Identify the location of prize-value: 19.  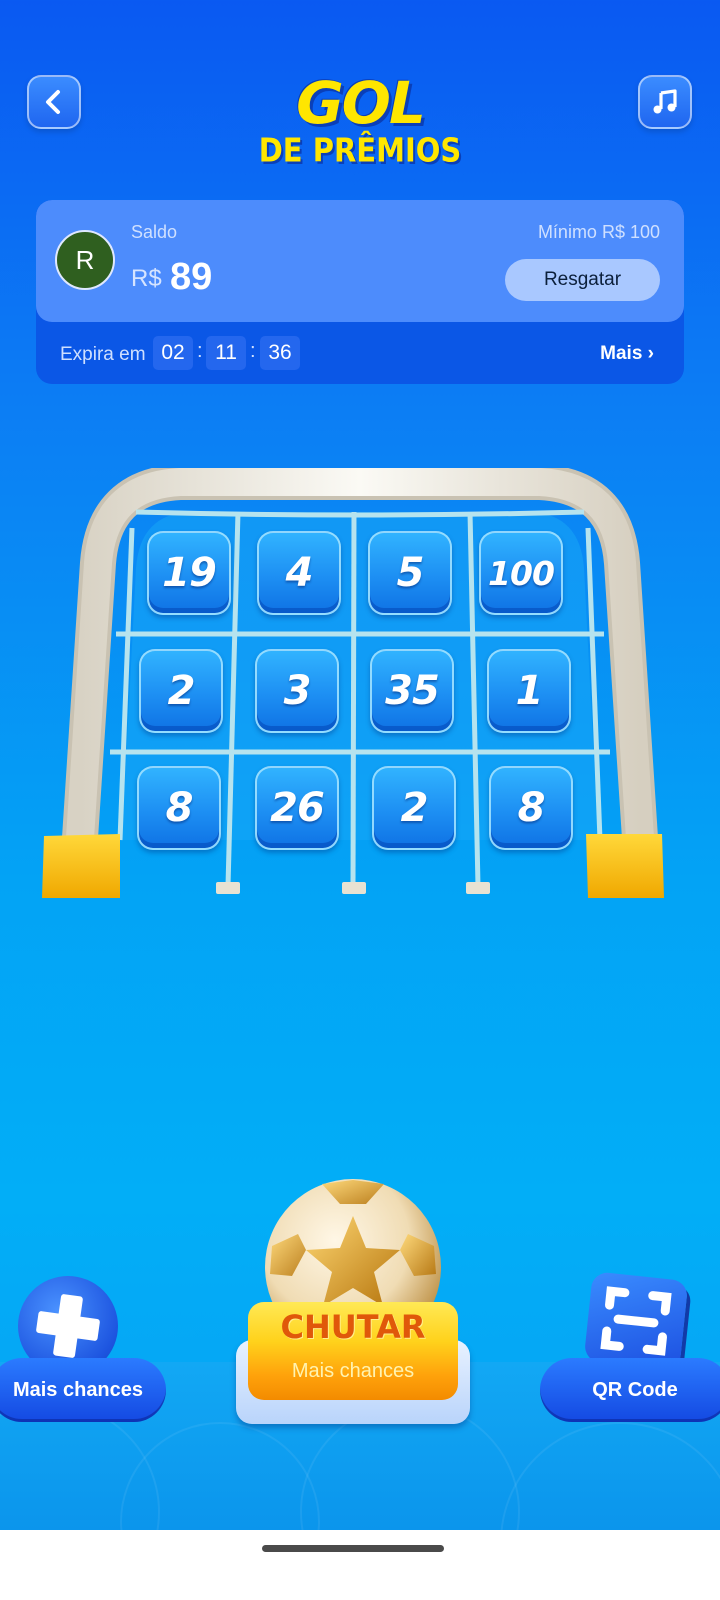
(189, 573).